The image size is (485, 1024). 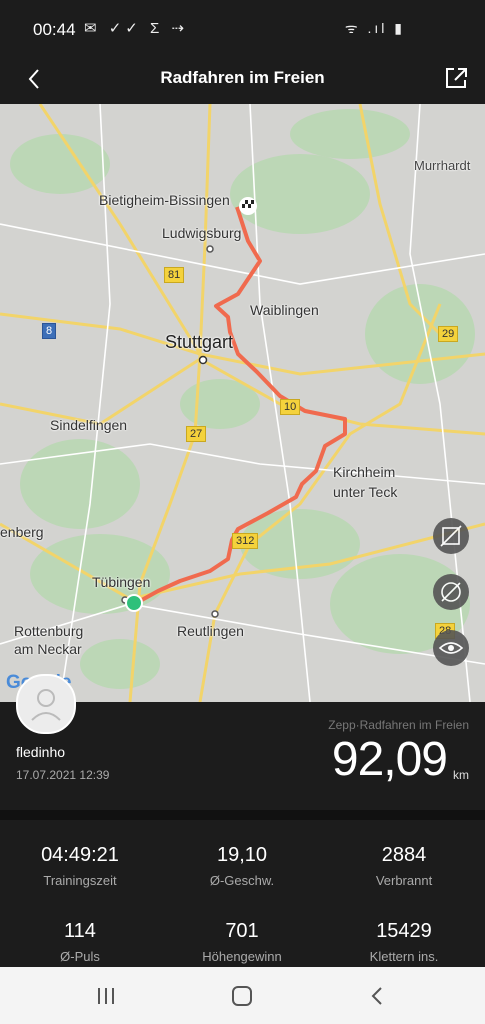 What do you see at coordinates (80, 956) in the screenshot?
I see `stat-label: Ø-Puls` at bounding box center [80, 956].